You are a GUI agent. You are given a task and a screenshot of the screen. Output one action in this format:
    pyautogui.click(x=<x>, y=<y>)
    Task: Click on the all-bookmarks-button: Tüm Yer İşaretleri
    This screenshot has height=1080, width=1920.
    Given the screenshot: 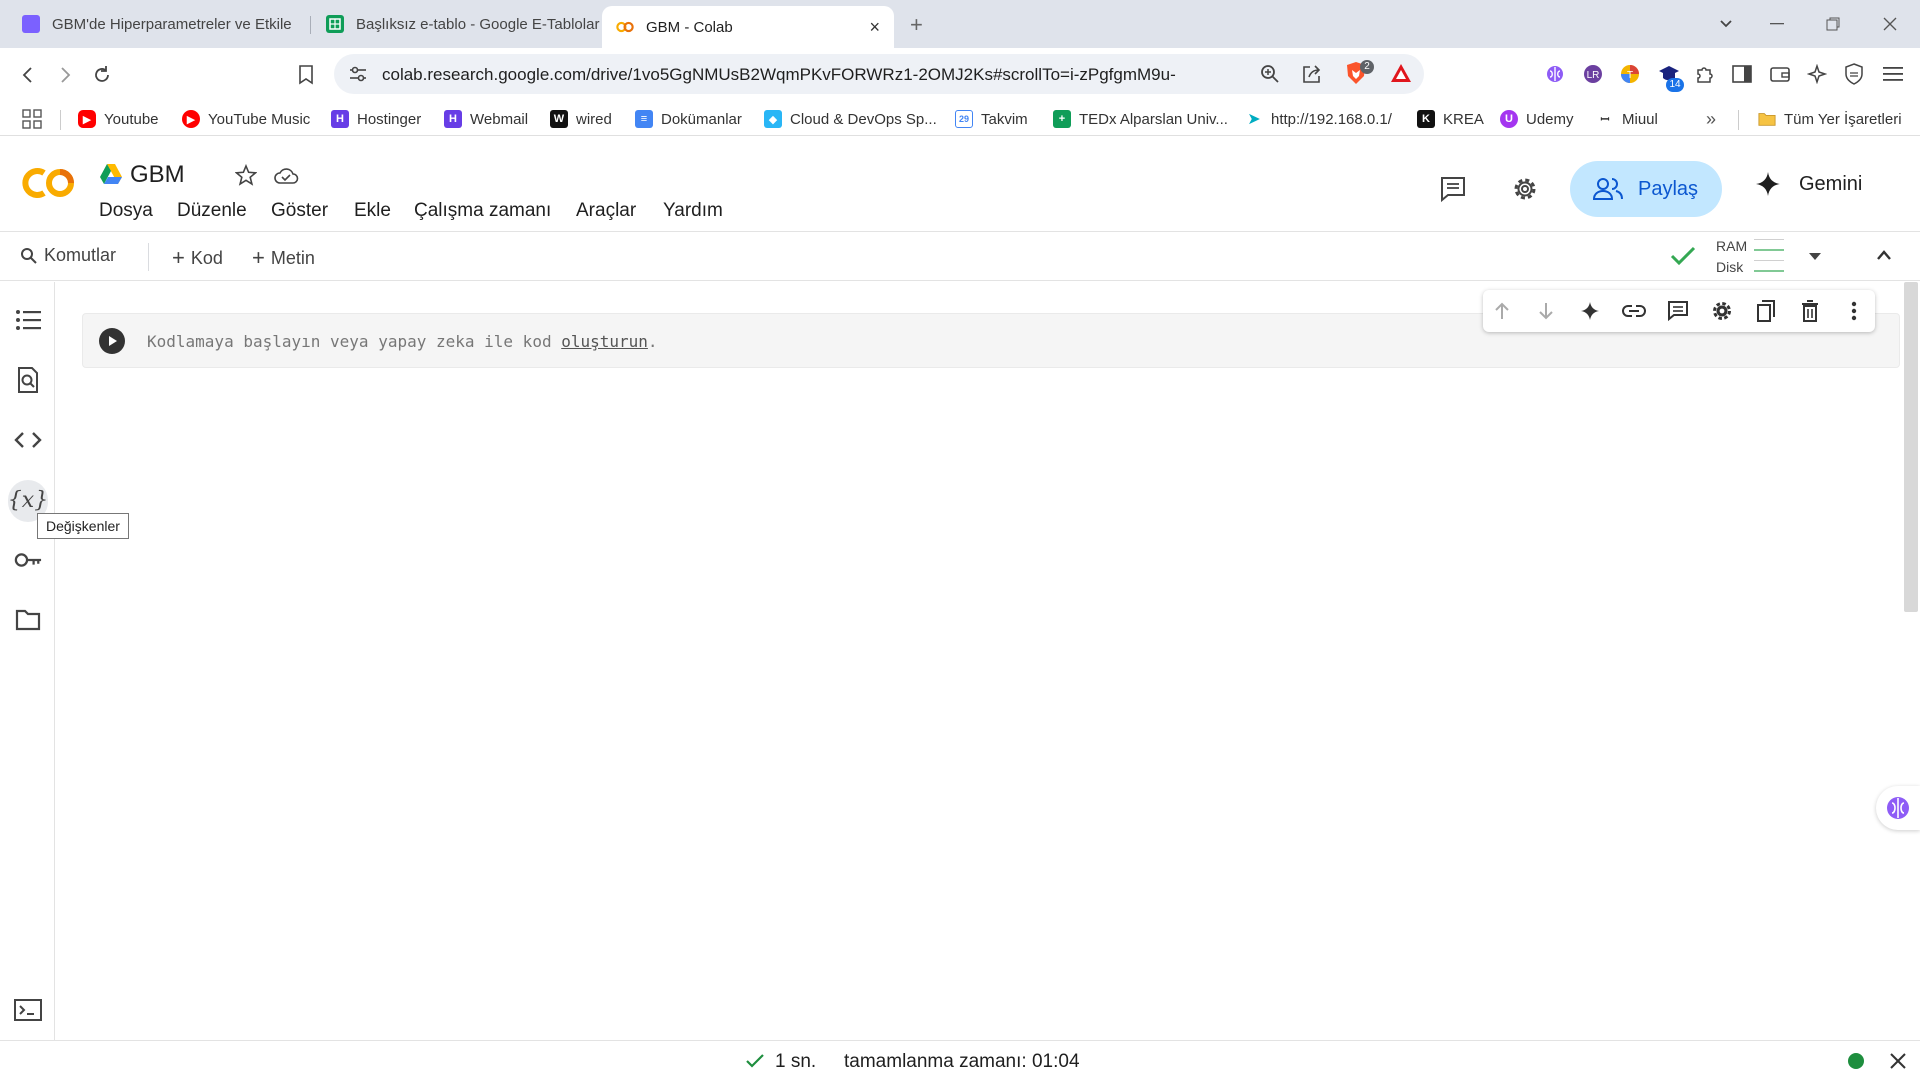 What is the action you would take?
    pyautogui.click(x=1830, y=119)
    